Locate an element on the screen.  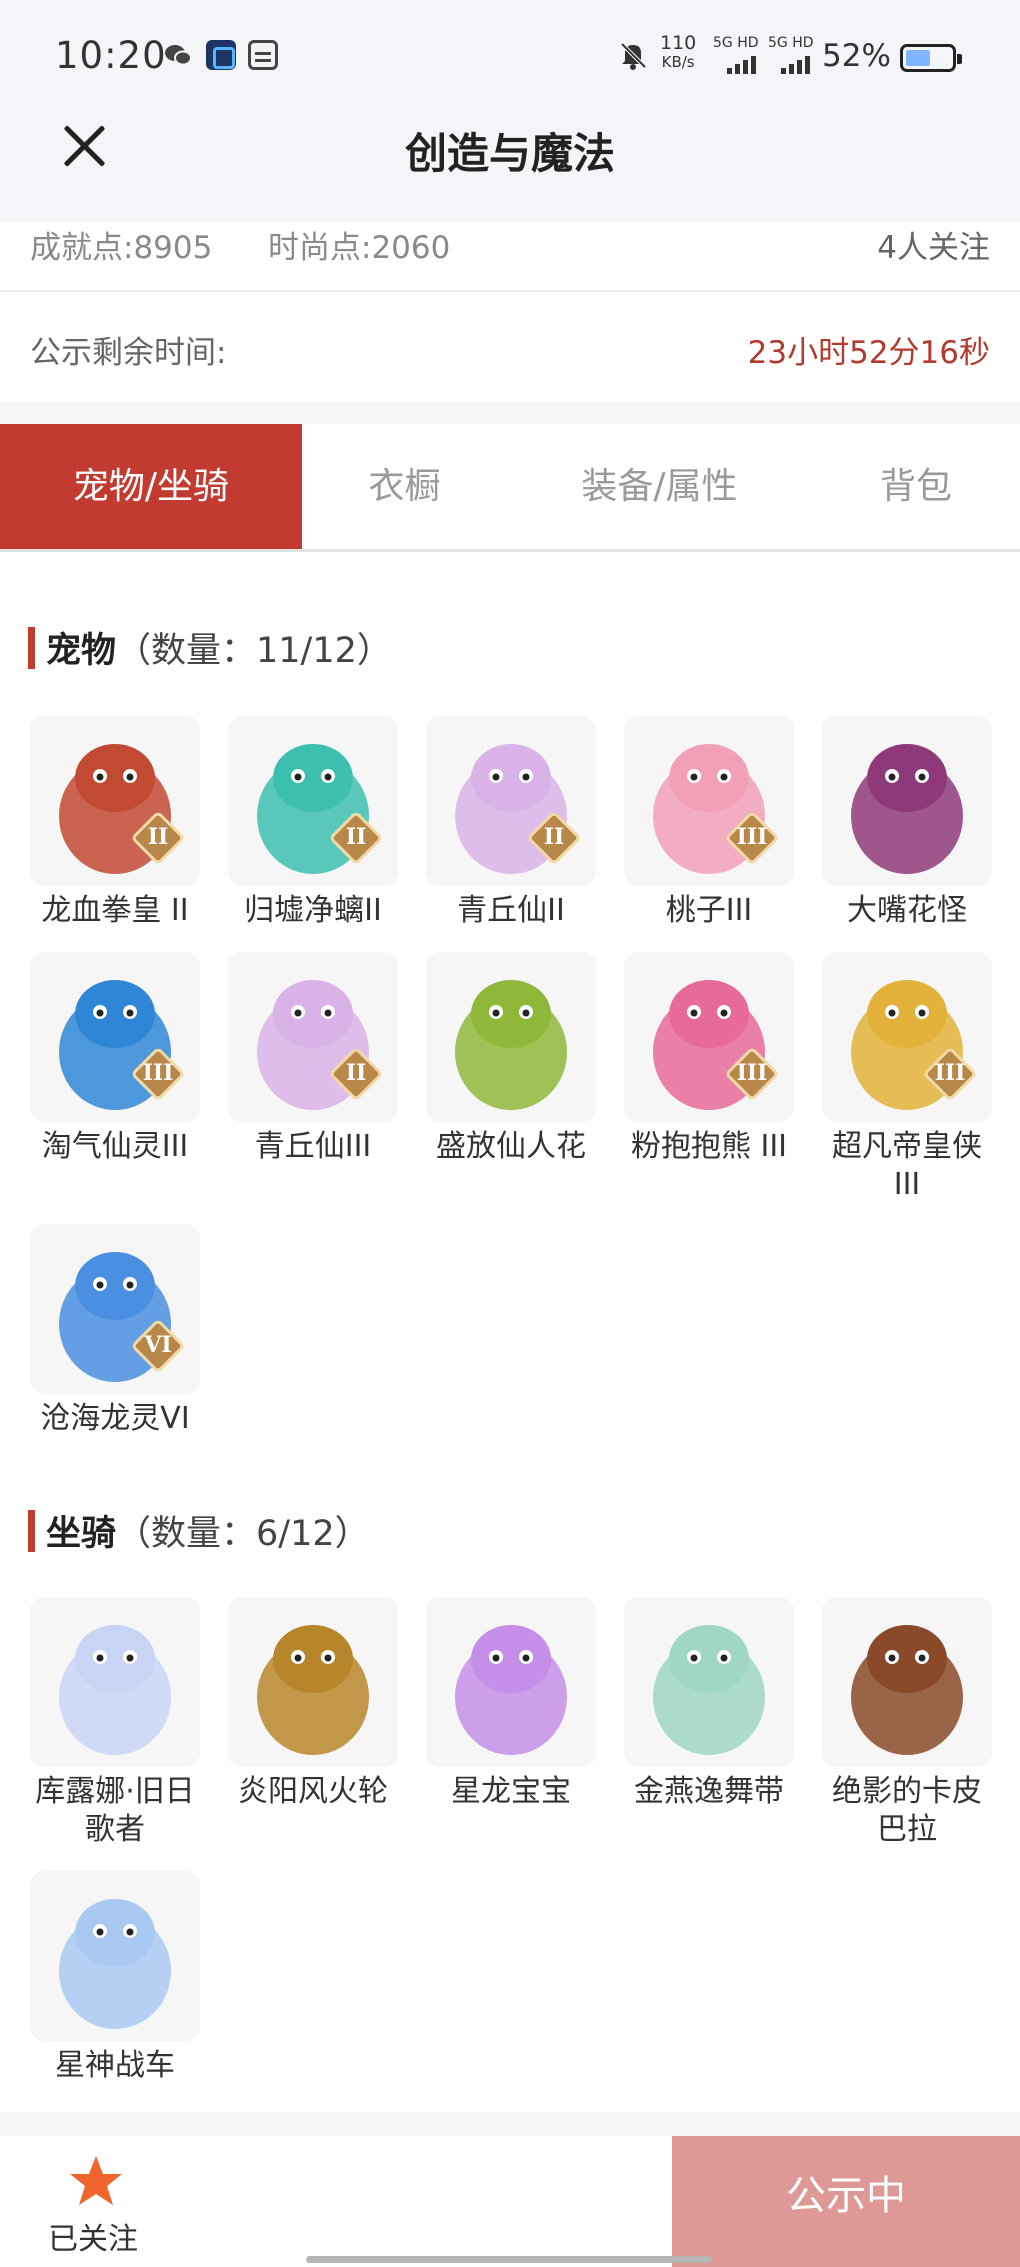
tab-wardrobe: 衣橱 is located at coordinates (404, 486).